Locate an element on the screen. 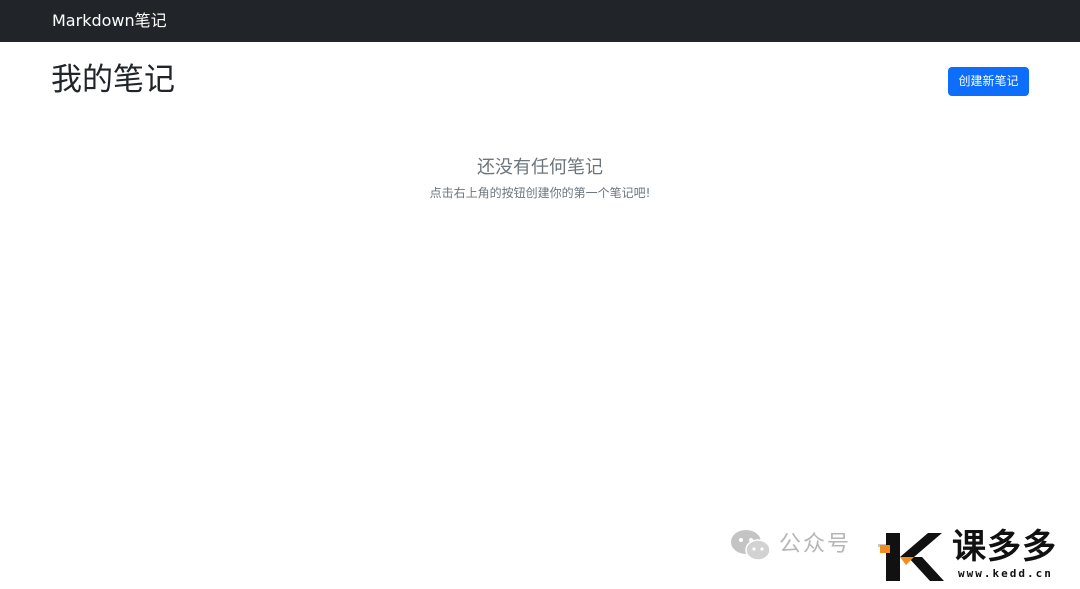  navbar-brand-link: Markdown笔记 is located at coordinates (109, 21).